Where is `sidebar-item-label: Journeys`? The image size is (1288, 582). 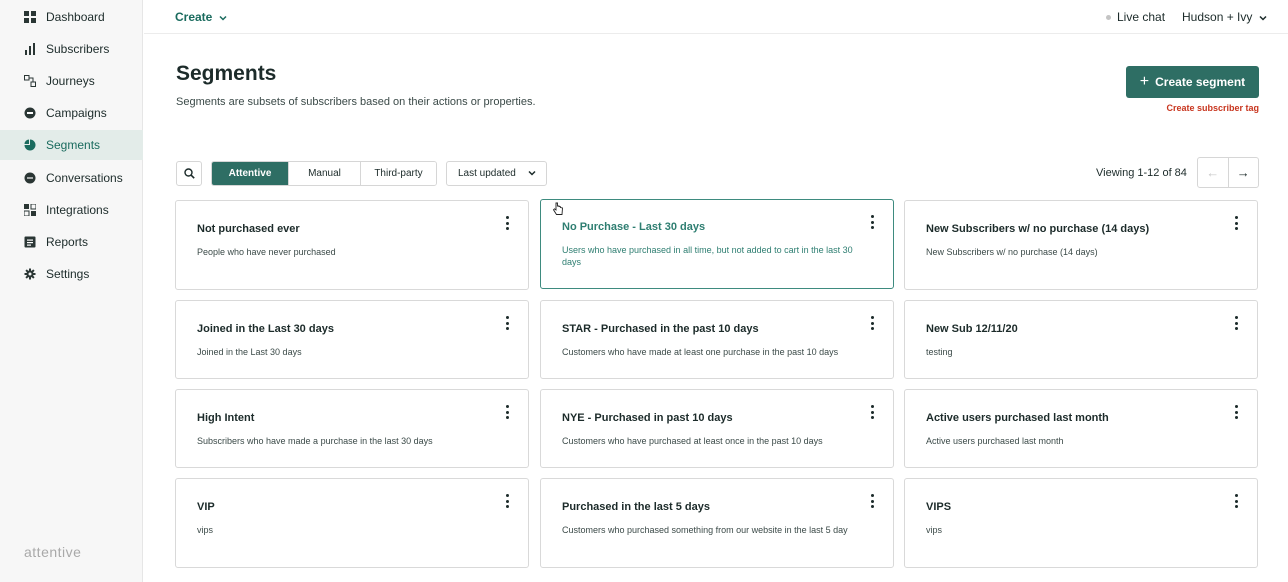
sidebar-item-label: Journeys is located at coordinates (70, 81).